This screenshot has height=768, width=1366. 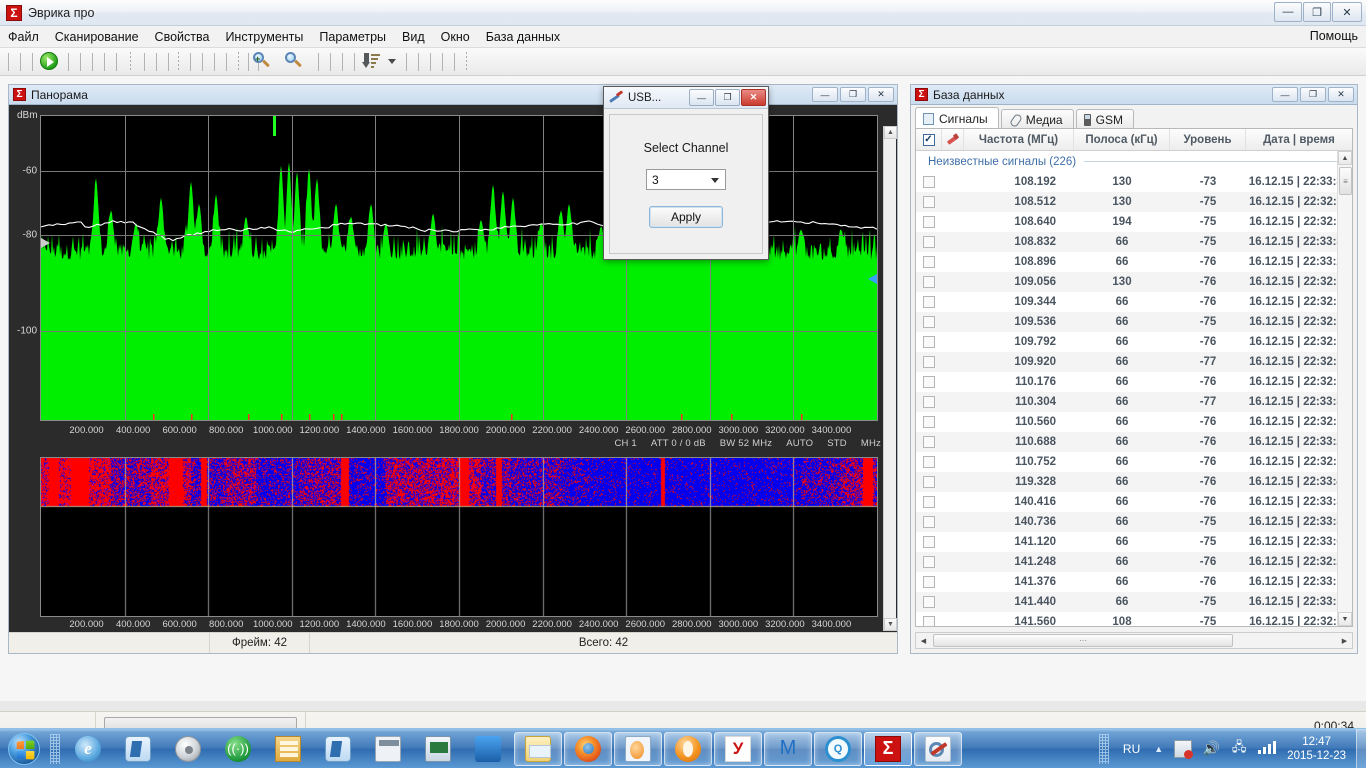 What do you see at coordinates (1134, 382) in the screenshot?
I see `table-row: 110.176 66 -76 16.12.15 | 22:32:11` at bounding box center [1134, 382].